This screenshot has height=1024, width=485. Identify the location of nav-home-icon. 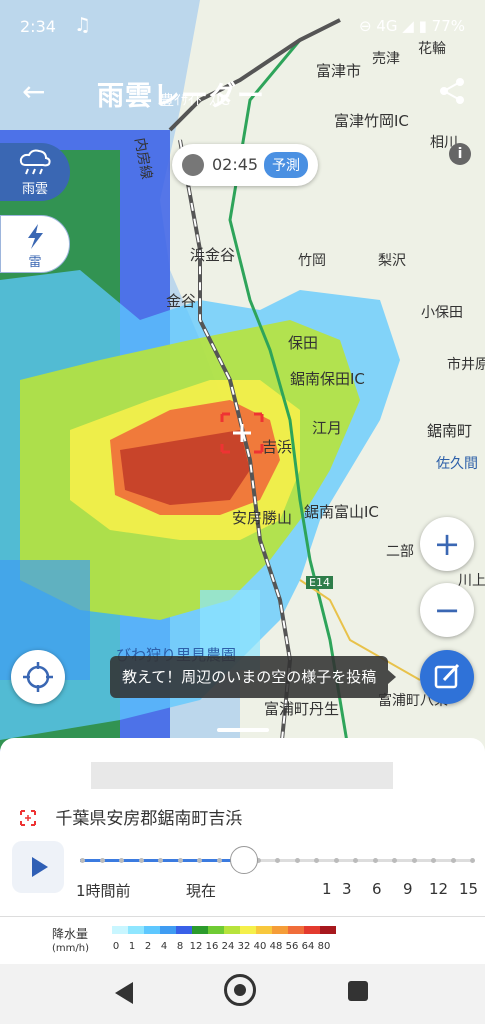
(240, 990).